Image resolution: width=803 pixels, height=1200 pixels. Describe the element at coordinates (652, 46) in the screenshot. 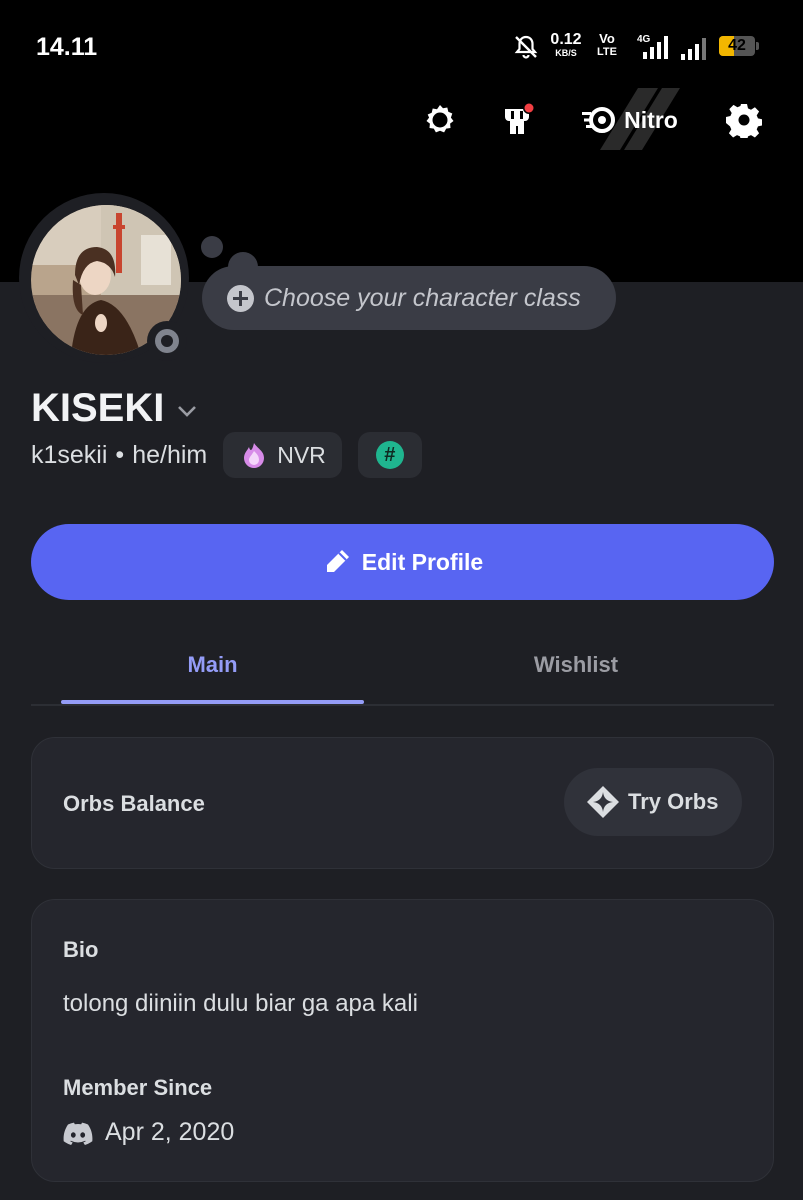

I see `signal-4g-icon: 4G` at that location.